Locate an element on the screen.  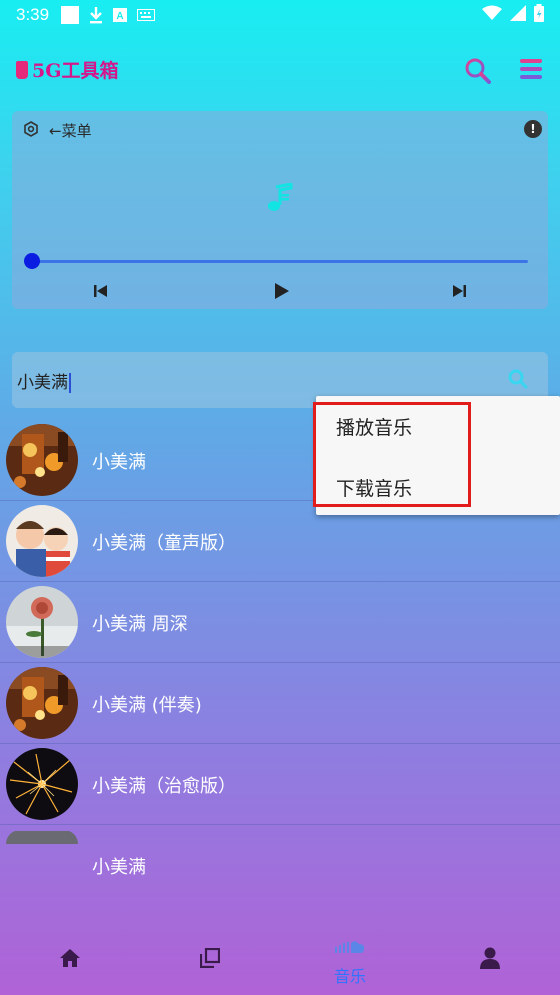
song-title: 小美满 (伴奏) is located at coordinates (147, 705).